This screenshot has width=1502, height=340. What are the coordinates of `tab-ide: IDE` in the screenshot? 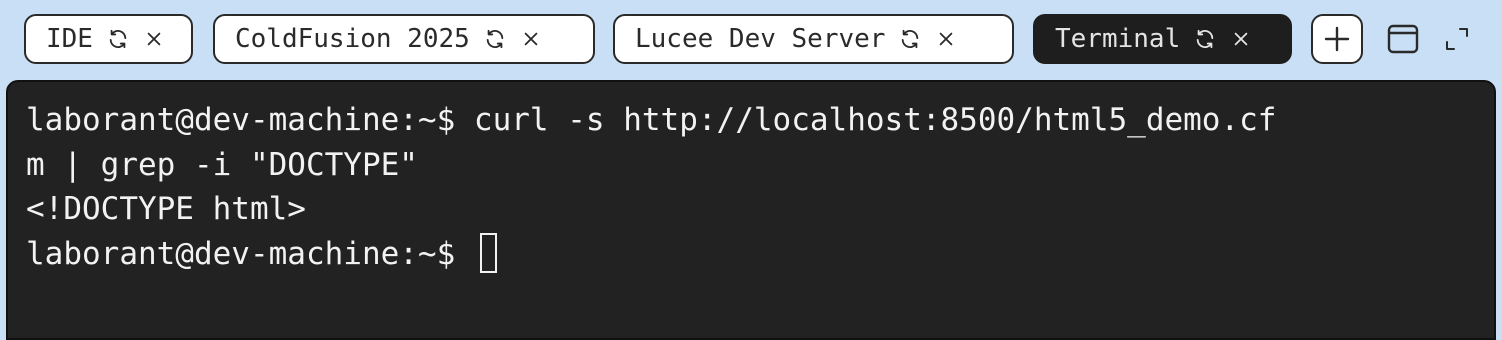 It's located at (108, 39).